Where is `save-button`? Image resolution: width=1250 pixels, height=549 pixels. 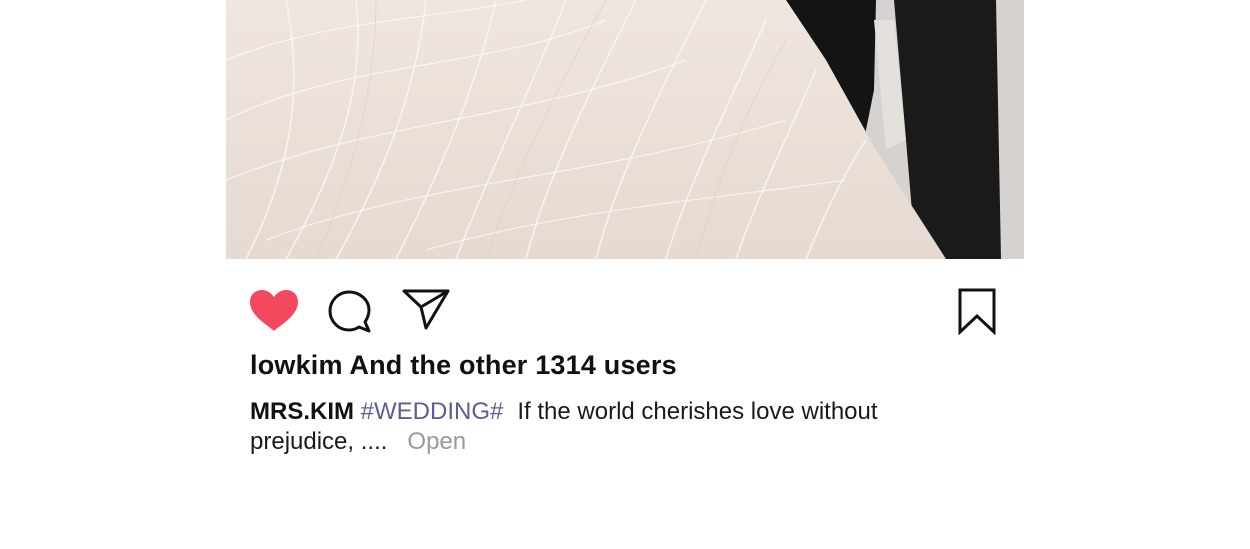
save-button is located at coordinates (977, 311).